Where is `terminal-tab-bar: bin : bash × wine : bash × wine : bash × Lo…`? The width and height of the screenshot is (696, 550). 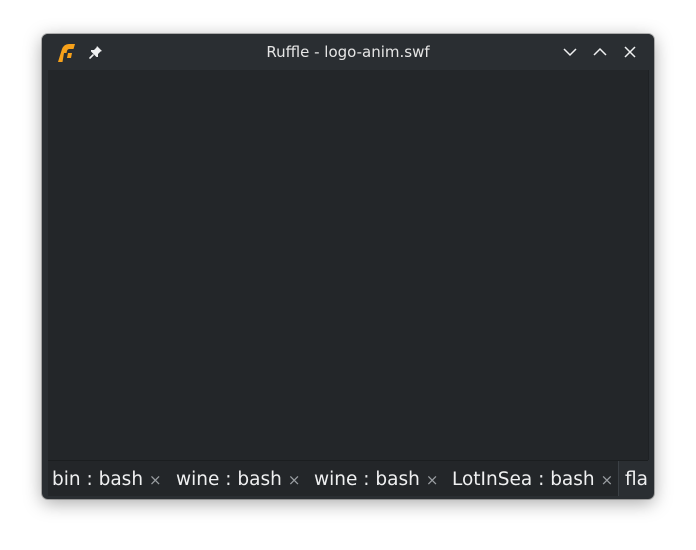 terminal-tab-bar: bin : bash × wine : bash × wine : bash × Lo… is located at coordinates (348, 478).